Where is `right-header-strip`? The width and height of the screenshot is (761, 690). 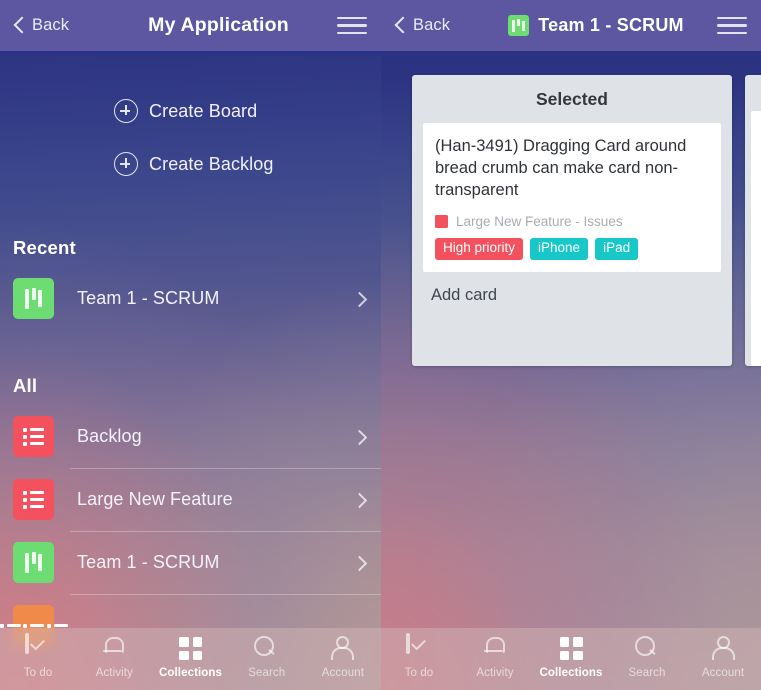 right-header-strip is located at coordinates (571, 53).